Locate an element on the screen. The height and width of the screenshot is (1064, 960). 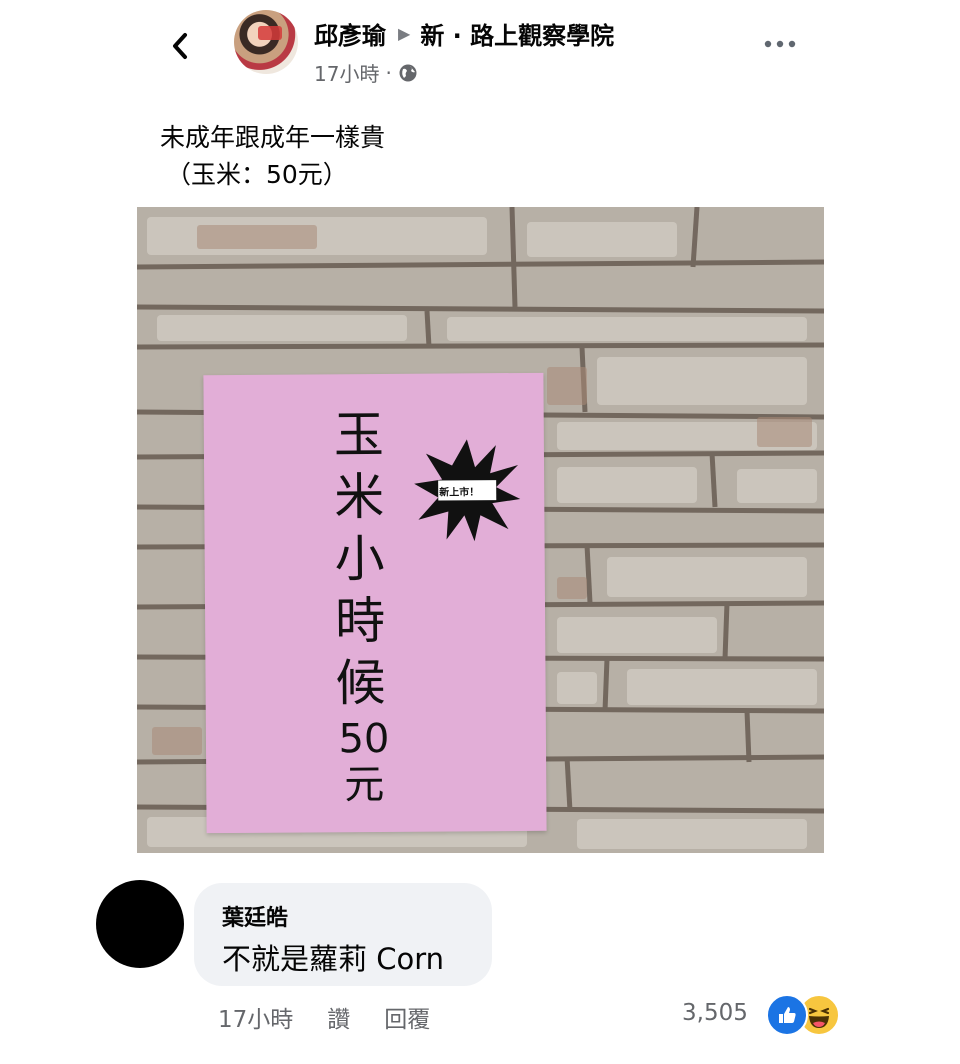
post-meta: 17小時 · is located at coordinates (366, 72).